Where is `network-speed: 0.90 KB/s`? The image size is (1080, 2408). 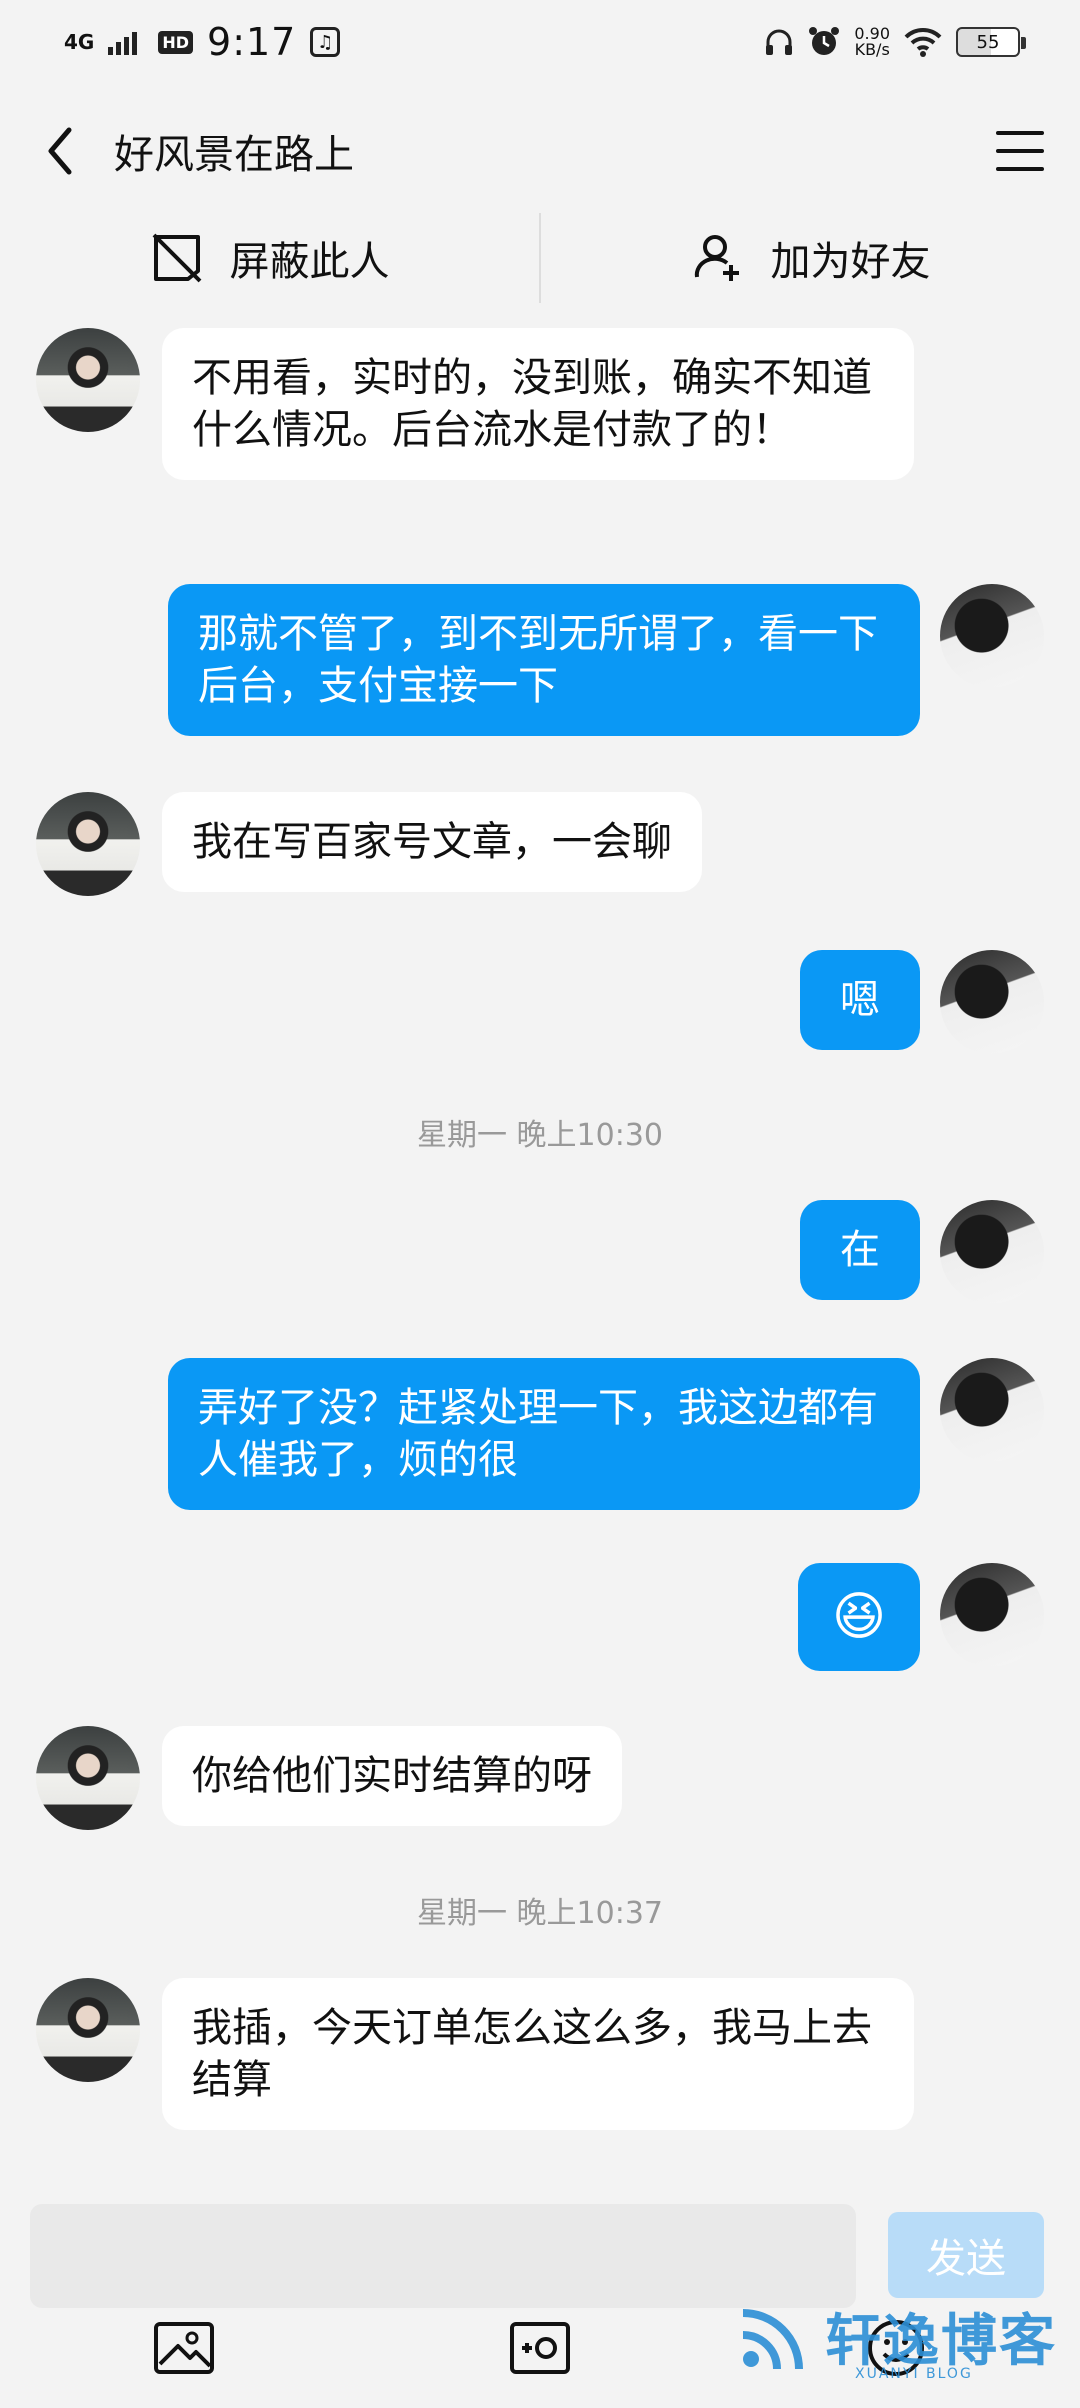 network-speed: 0.90 KB/s is located at coordinates (872, 42).